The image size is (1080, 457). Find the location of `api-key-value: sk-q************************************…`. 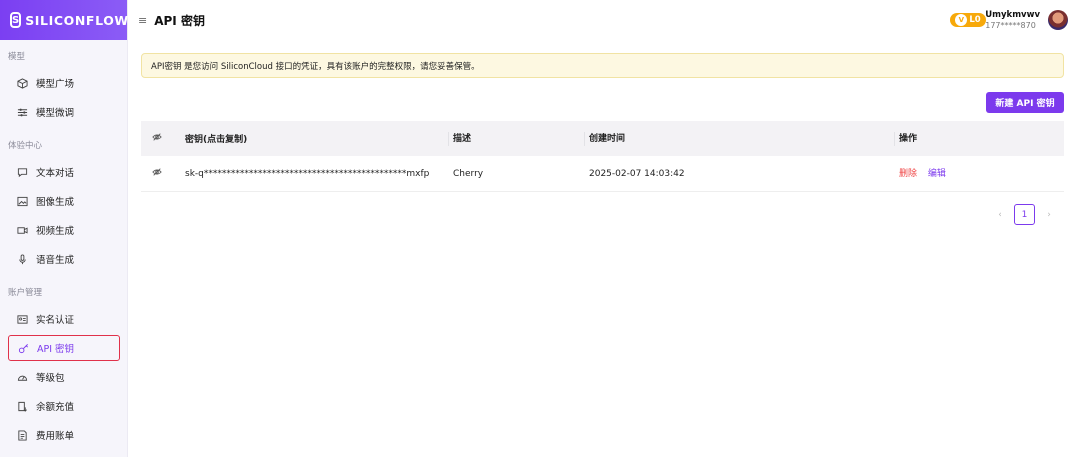

api-key-value: sk-q************************************… is located at coordinates (316, 174).